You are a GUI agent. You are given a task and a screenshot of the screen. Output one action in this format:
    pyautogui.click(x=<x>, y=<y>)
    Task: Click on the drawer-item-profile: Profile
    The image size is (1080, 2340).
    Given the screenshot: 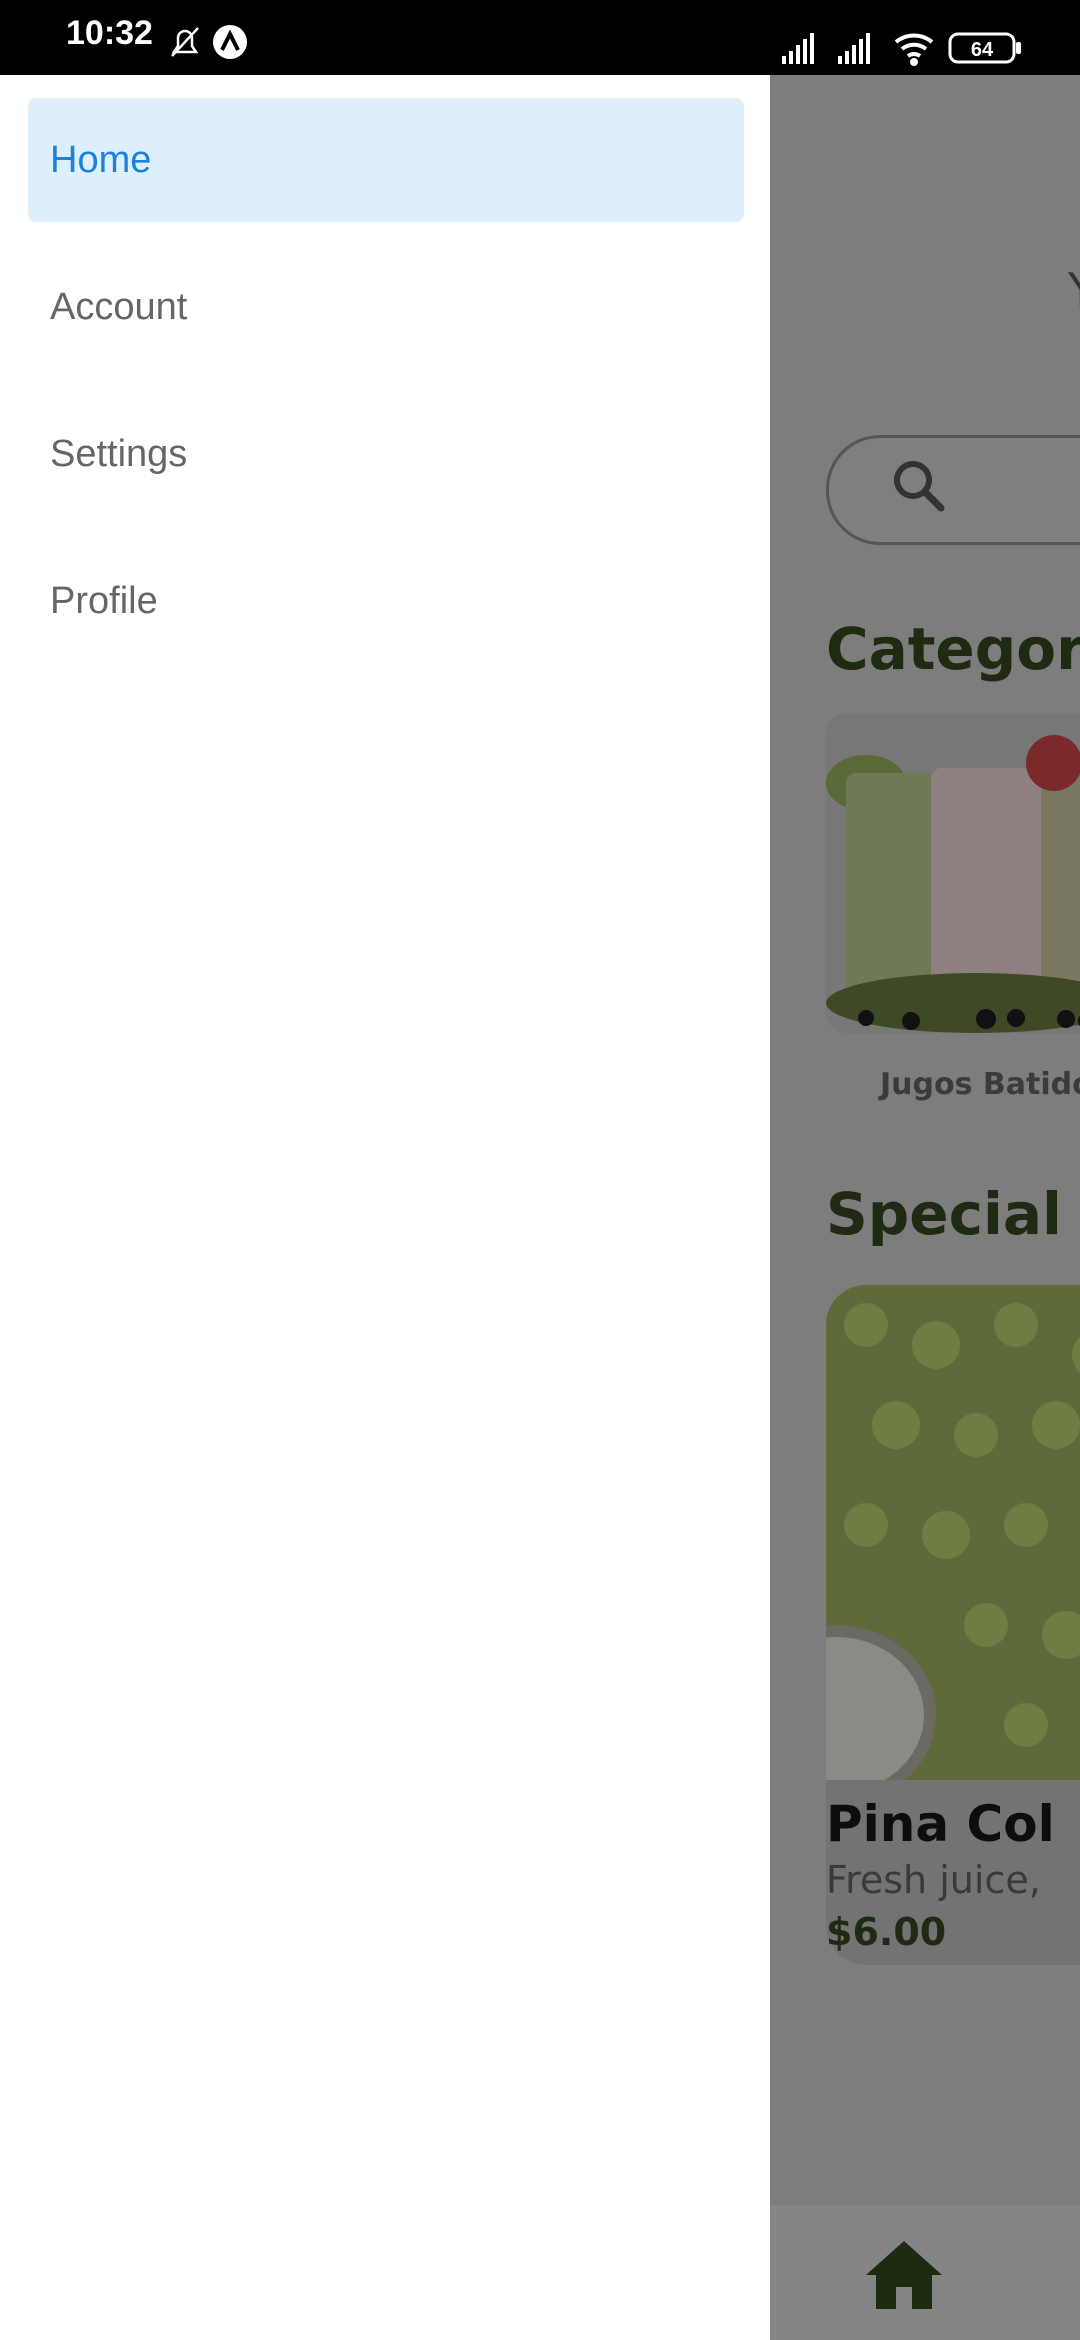 What is the action you would take?
    pyautogui.click(x=386, y=601)
    